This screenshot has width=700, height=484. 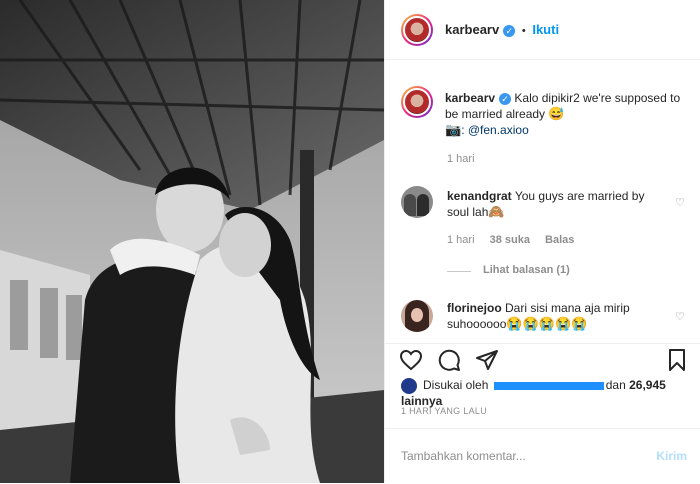 What do you see at coordinates (526, 270) in the screenshot?
I see `view-replies-button: Lihat balasan (1)` at bounding box center [526, 270].